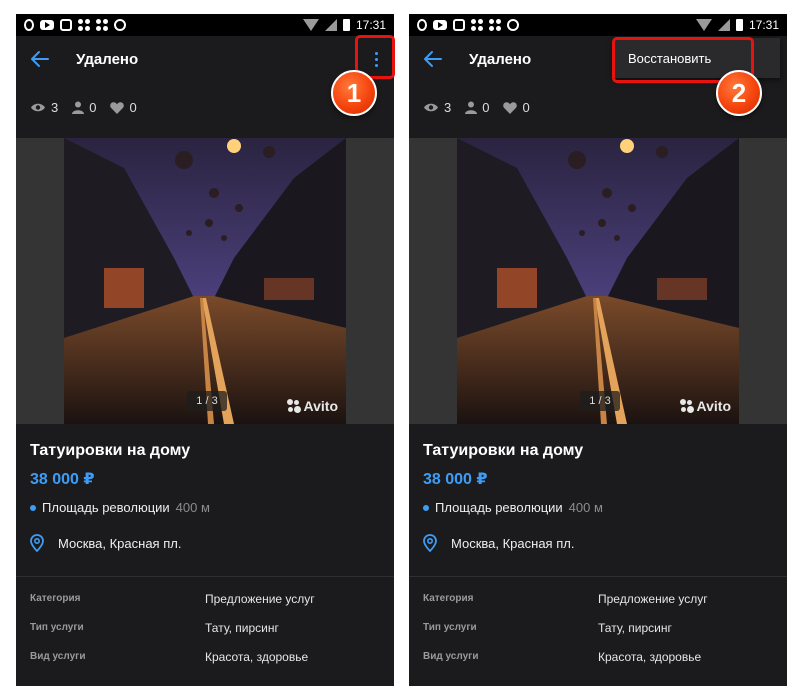  Describe the element at coordinates (354, 93) in the screenshot. I see `step-badge-1: 1` at that location.